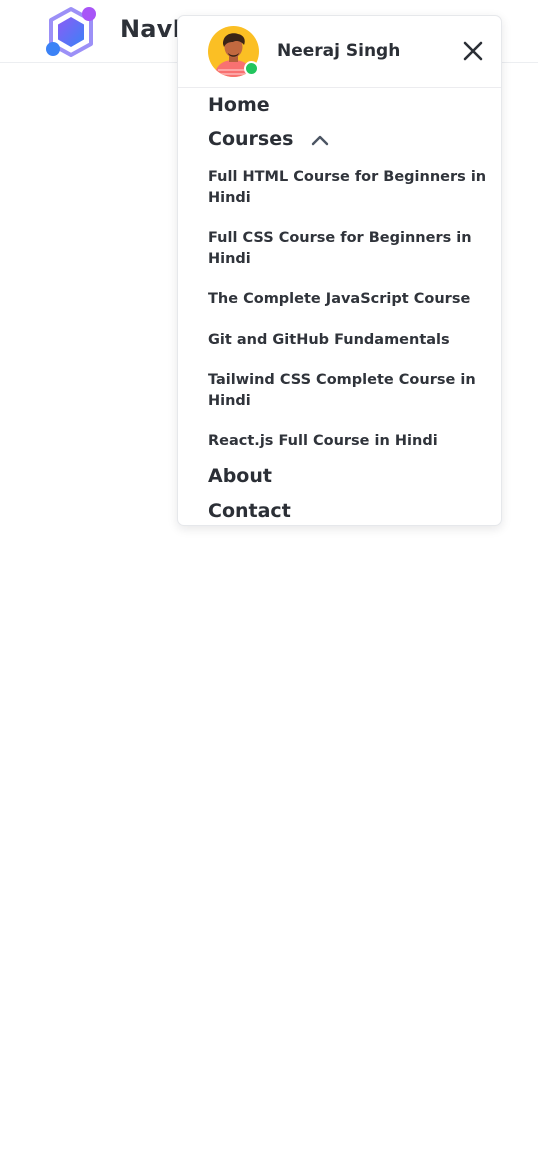 The height and width of the screenshot is (1165, 538). What do you see at coordinates (348, 391) in the screenshot?
I see `course-item: Tailwind CSS Complete Course in Hindi` at bounding box center [348, 391].